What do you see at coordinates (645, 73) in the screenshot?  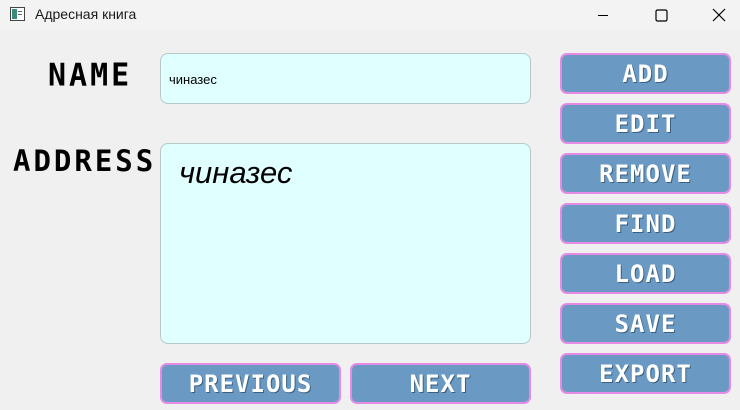 I see `add-button: ADD` at bounding box center [645, 73].